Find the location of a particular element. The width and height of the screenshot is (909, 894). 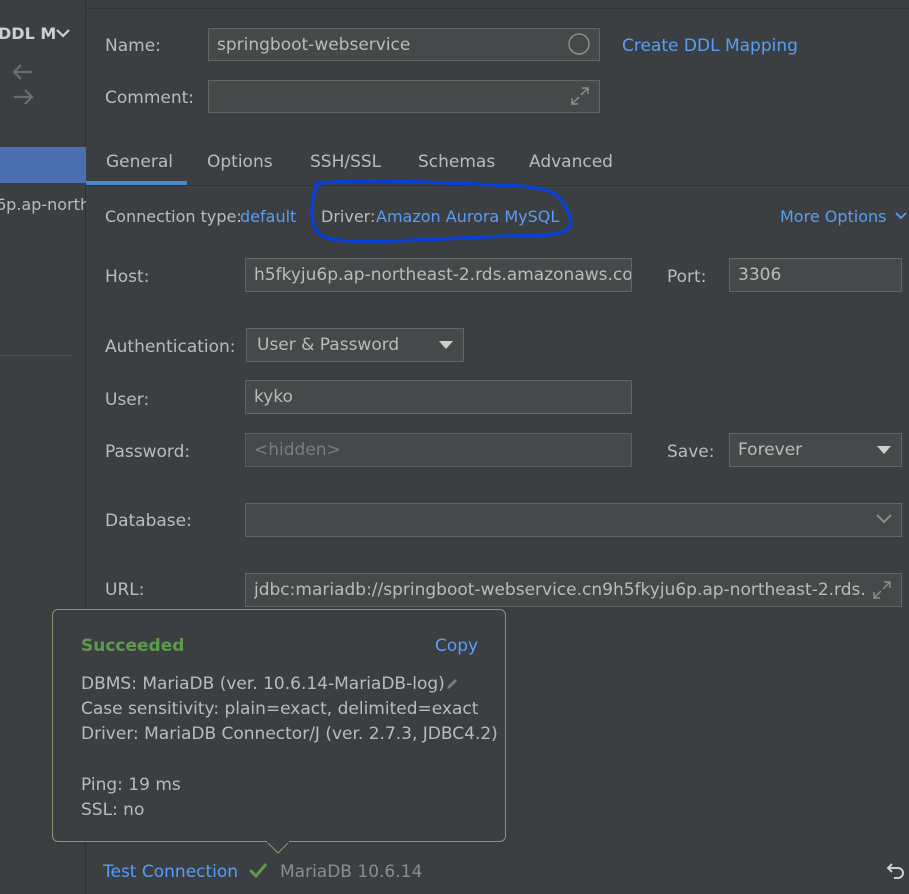

tab-general: General is located at coordinates (139, 162).